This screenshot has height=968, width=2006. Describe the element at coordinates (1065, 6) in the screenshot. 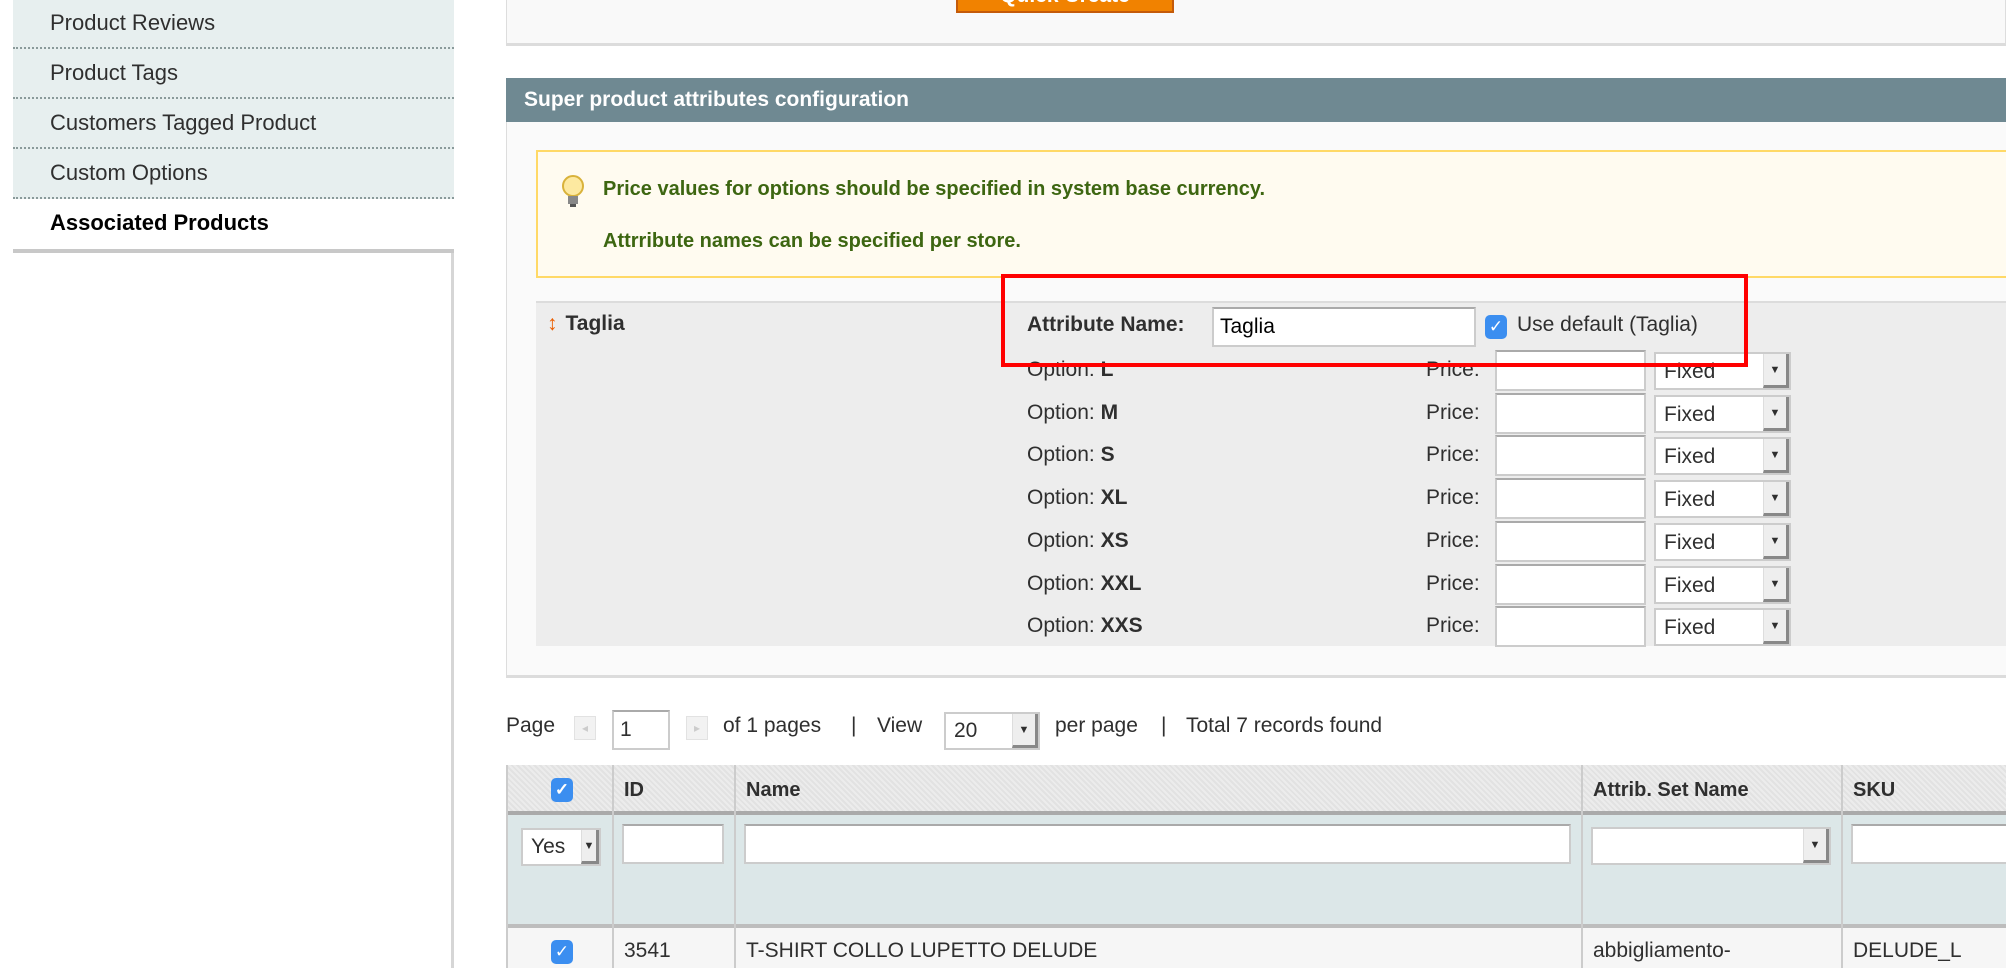

I see `quick-create-button: Quick Create` at that location.